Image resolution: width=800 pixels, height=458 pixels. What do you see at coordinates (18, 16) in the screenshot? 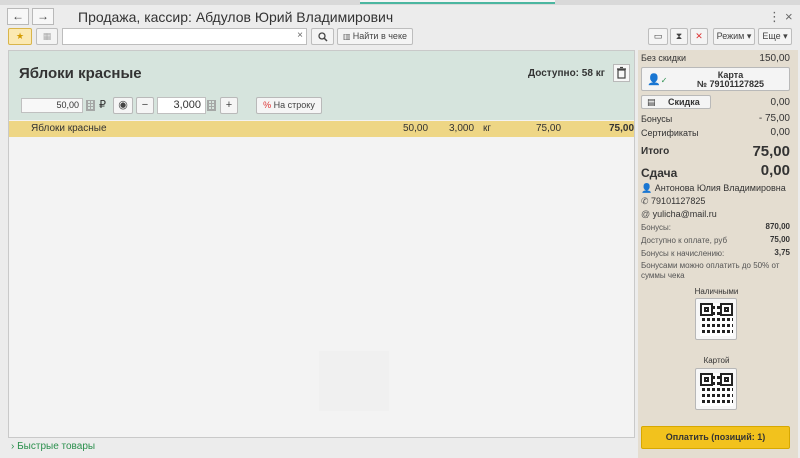
I see `back-button: ←` at bounding box center [18, 16].